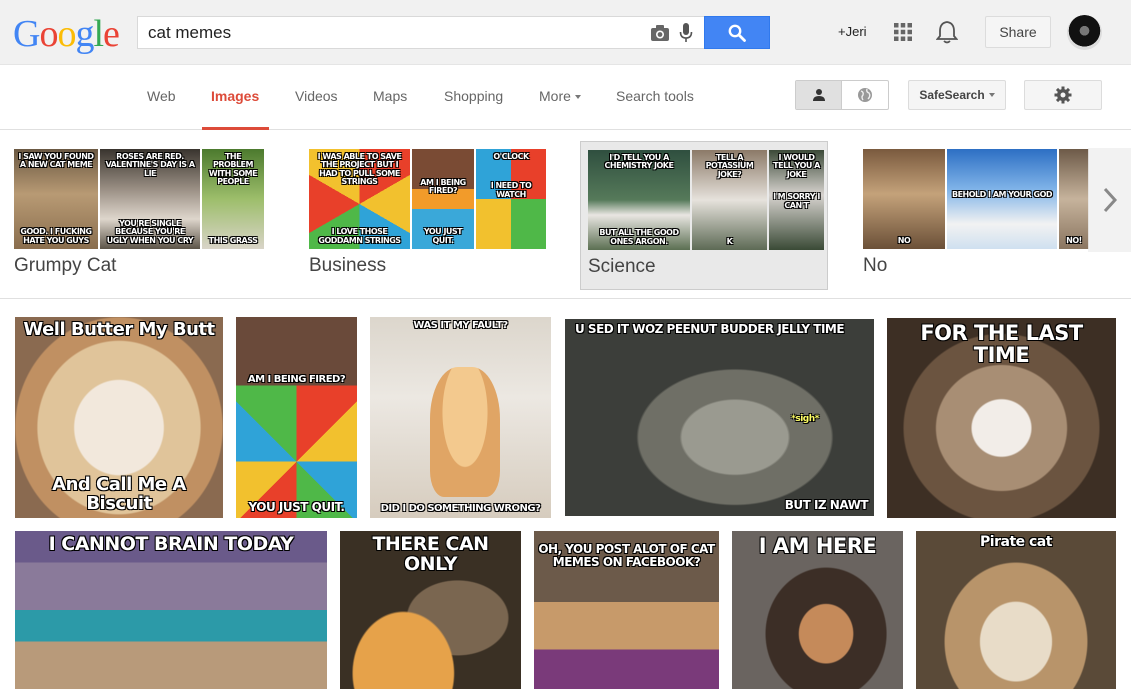 The width and height of the screenshot is (1131, 689). What do you see at coordinates (686, 33) in the screenshot?
I see `microphone-icon` at bounding box center [686, 33].